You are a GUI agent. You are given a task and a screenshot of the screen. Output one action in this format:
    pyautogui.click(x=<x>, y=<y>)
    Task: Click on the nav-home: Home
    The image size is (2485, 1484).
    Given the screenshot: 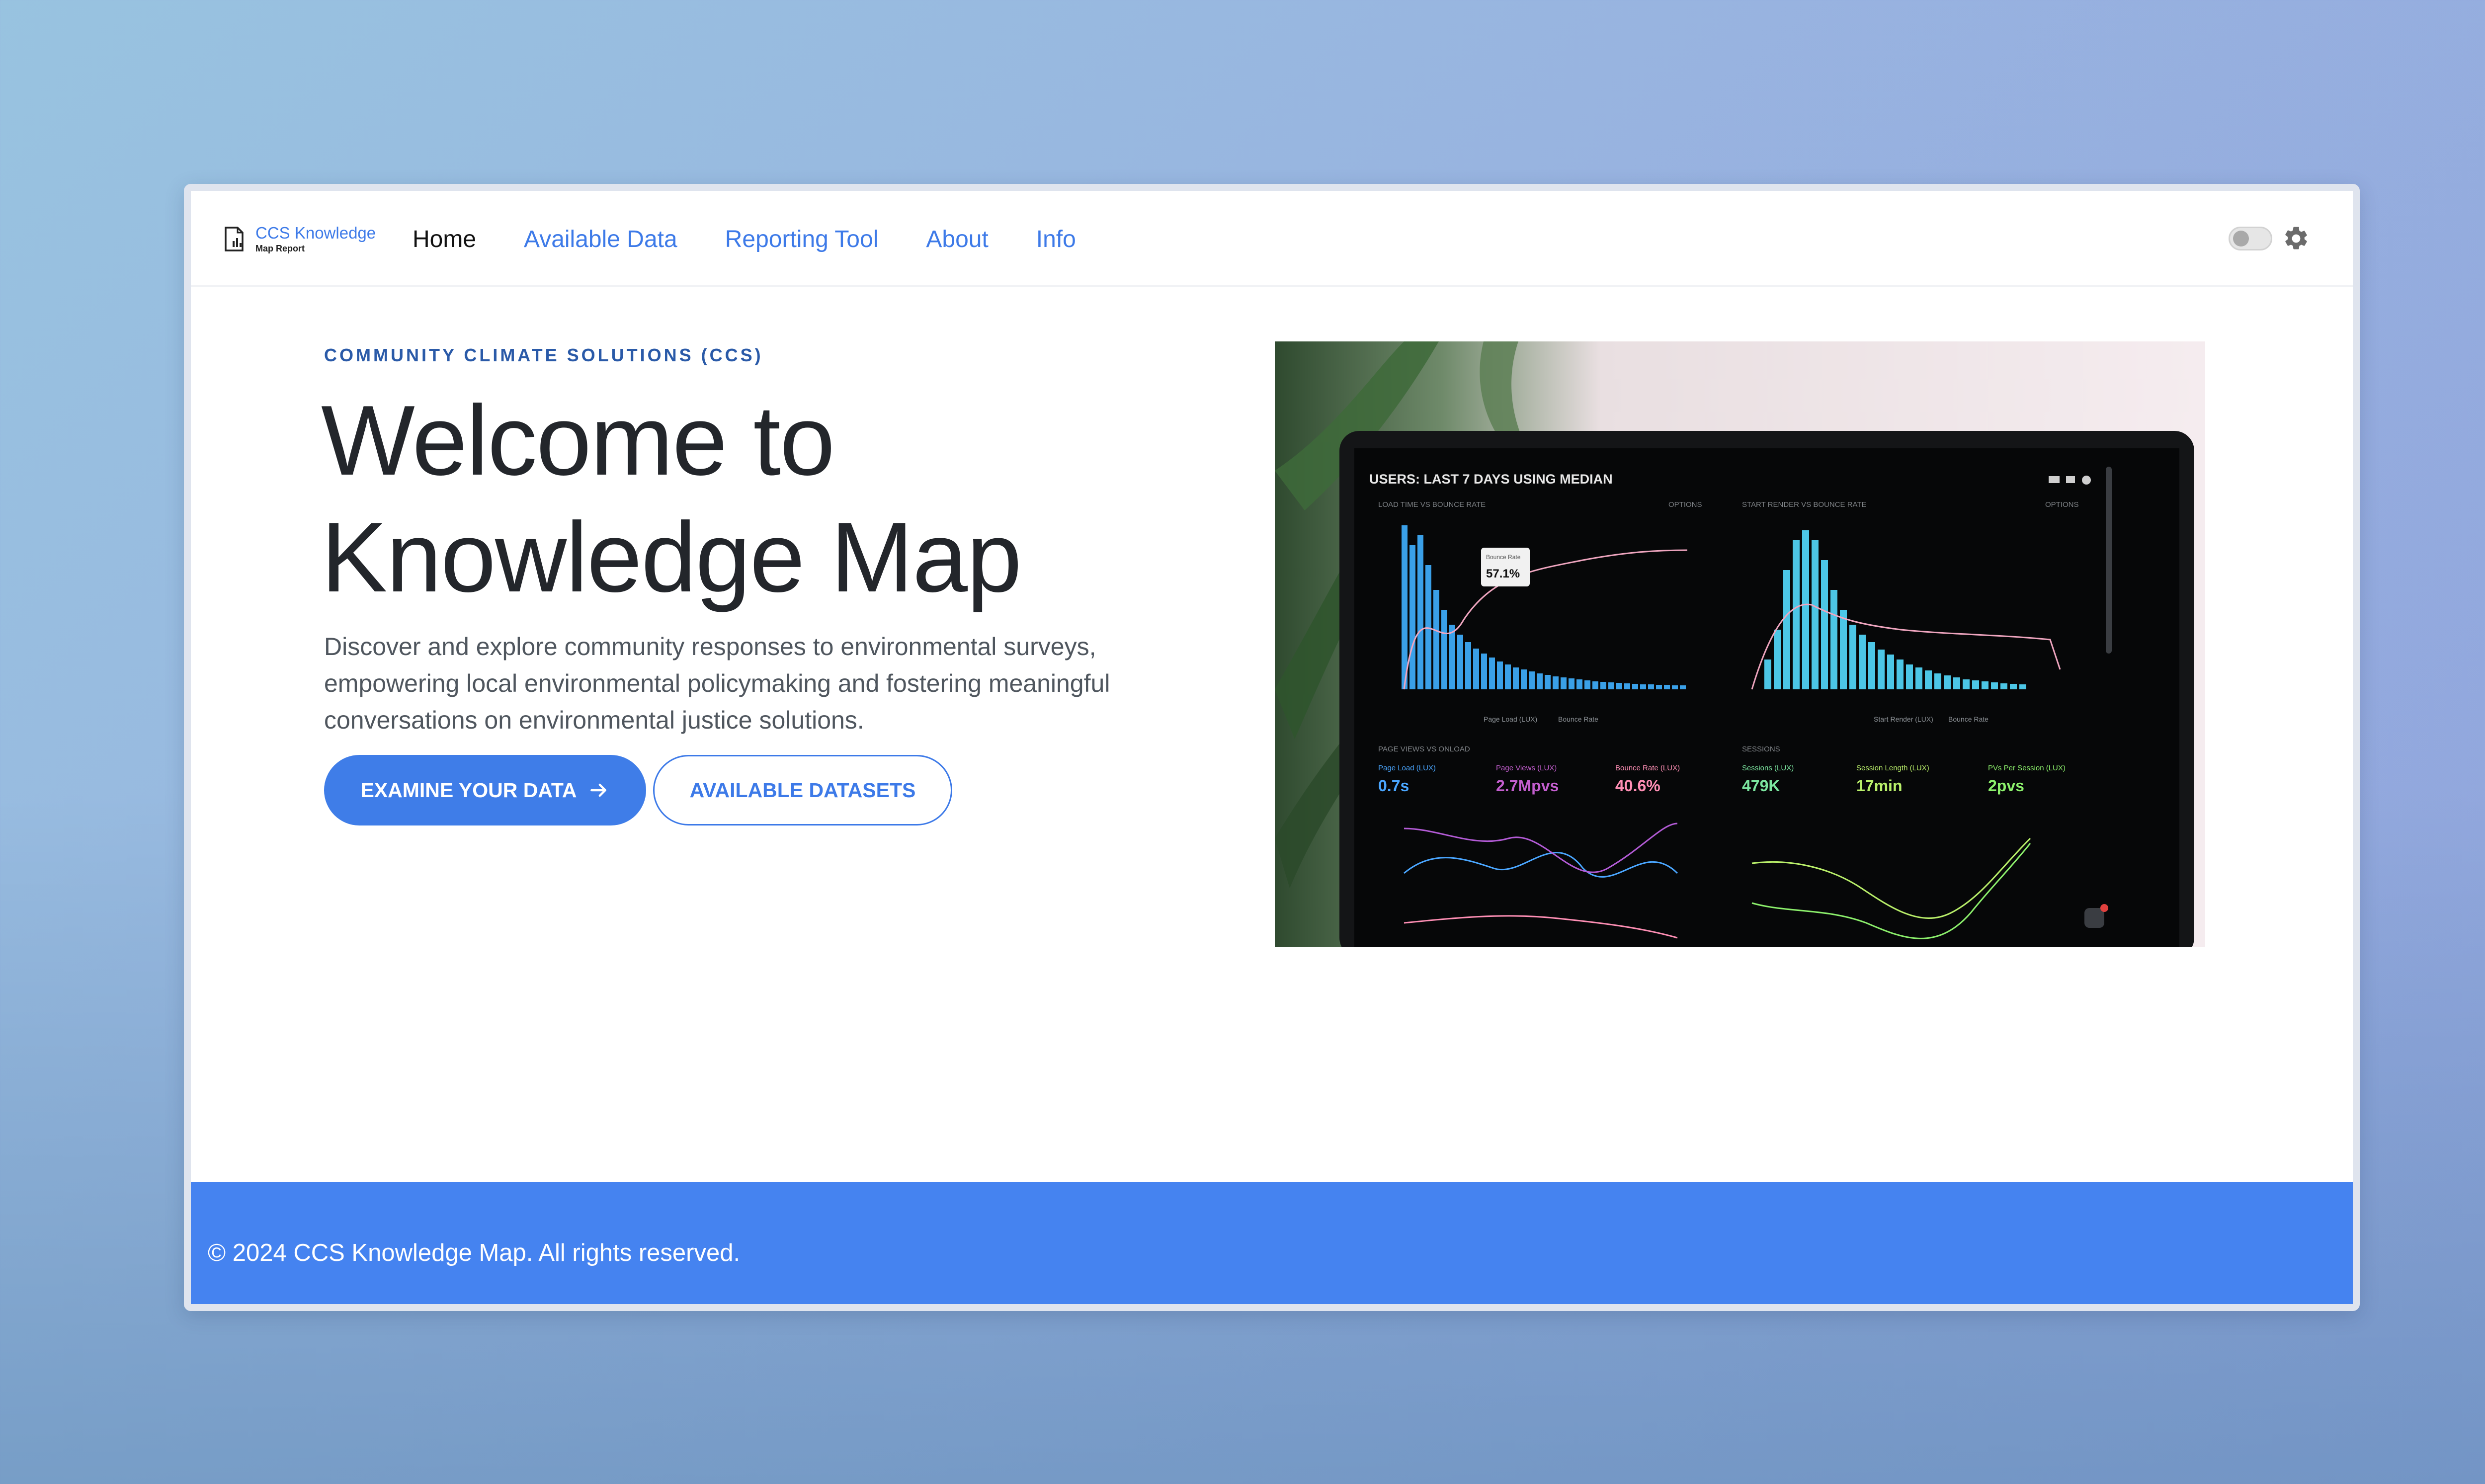 What is the action you would take?
    pyautogui.click(x=444, y=239)
    